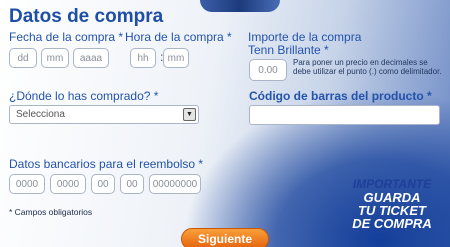 The width and height of the screenshot is (450, 247). I want to click on year-input: aaaa, so click(91, 58).